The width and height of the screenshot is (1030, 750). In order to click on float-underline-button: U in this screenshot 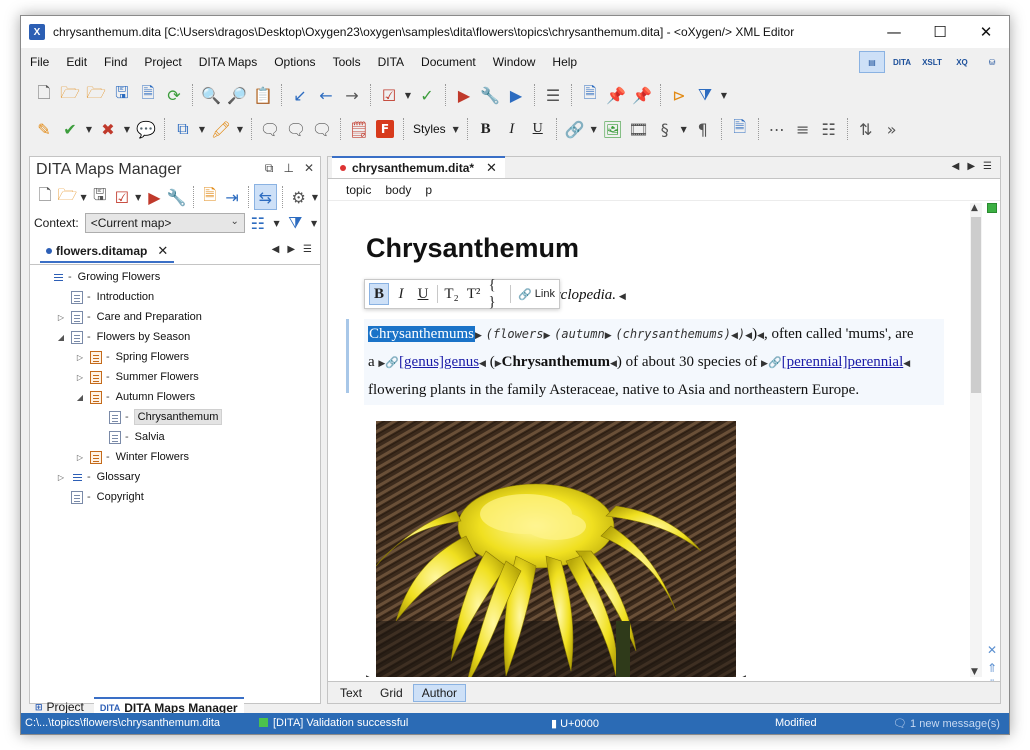, I will do `click(423, 294)`.